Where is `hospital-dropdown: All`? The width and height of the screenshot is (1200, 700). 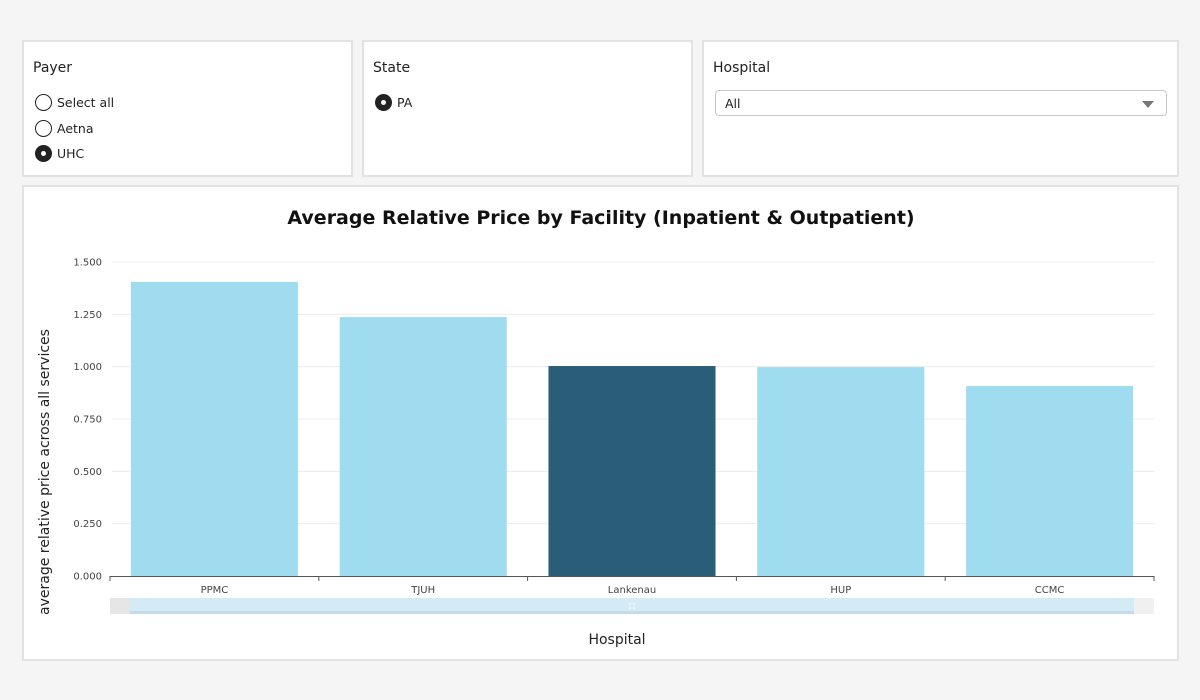 hospital-dropdown: All is located at coordinates (941, 103).